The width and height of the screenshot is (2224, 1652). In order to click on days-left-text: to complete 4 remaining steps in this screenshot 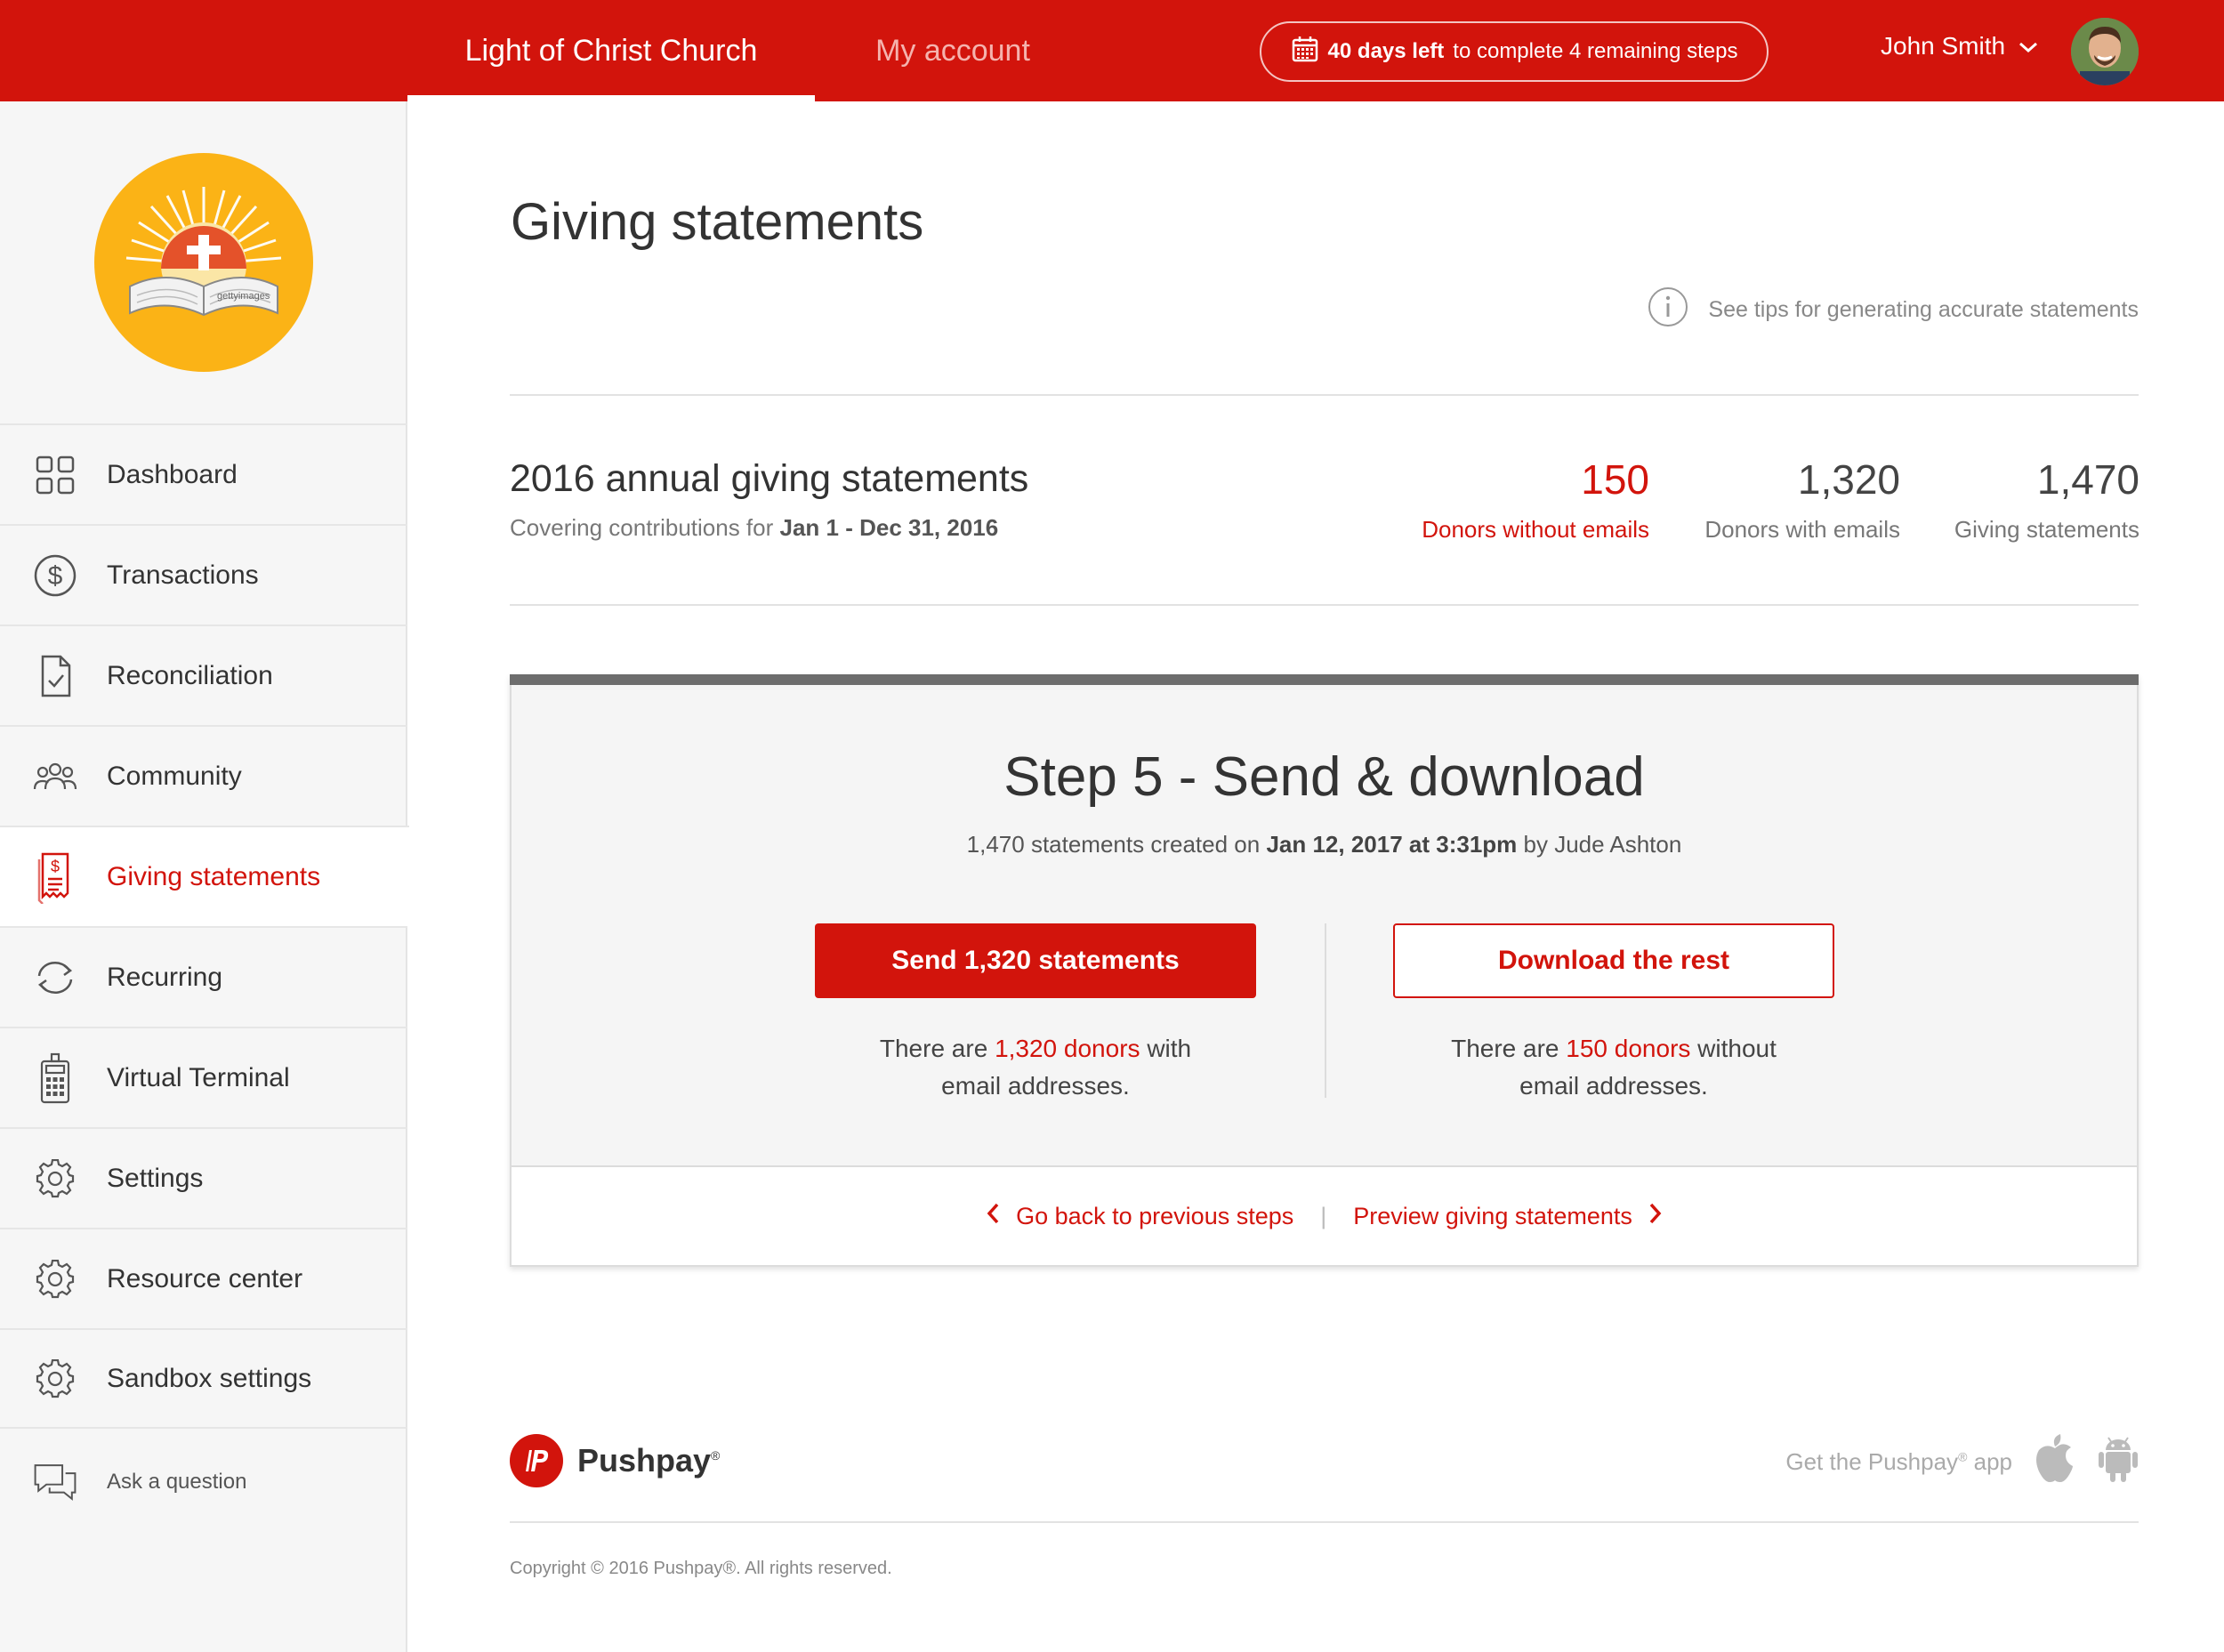, I will do `click(1595, 51)`.